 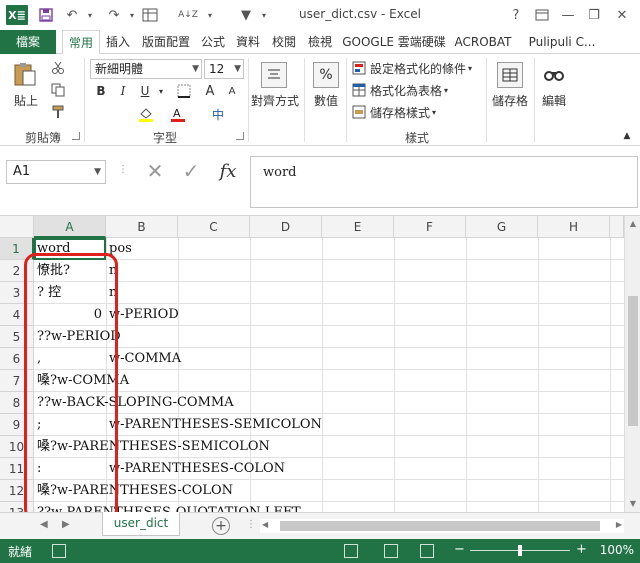 I want to click on cut-icon, so click(x=58, y=68).